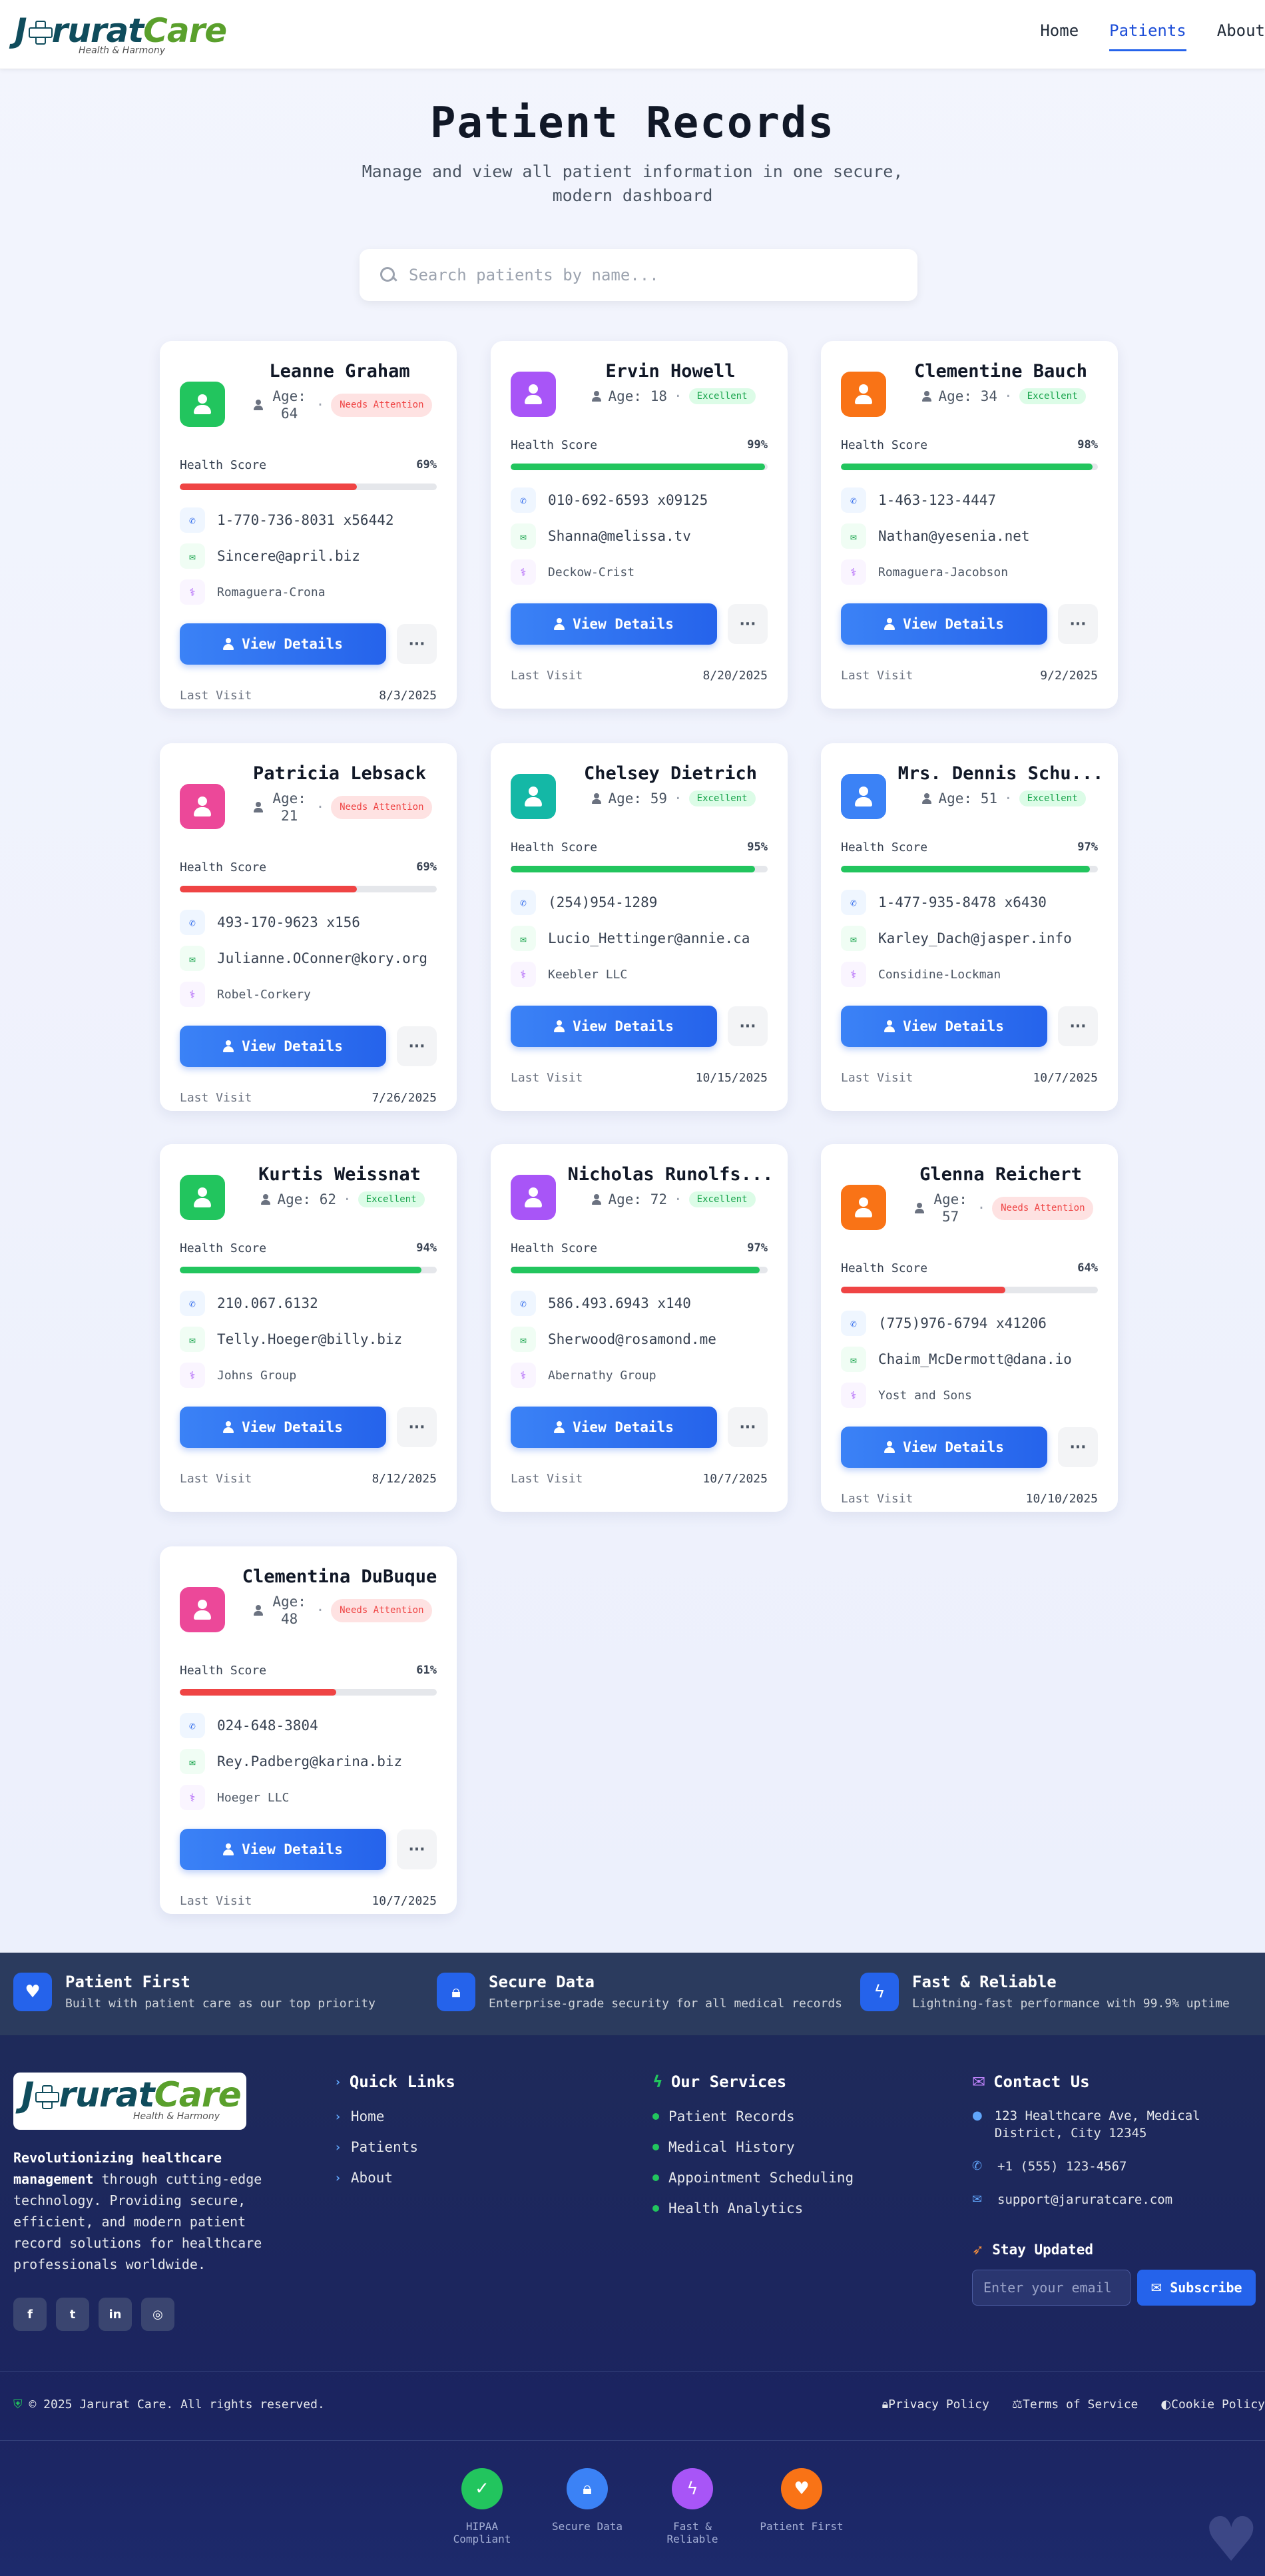  Describe the element at coordinates (1051, 2288) in the screenshot. I see `newsletter-email-input` at that location.